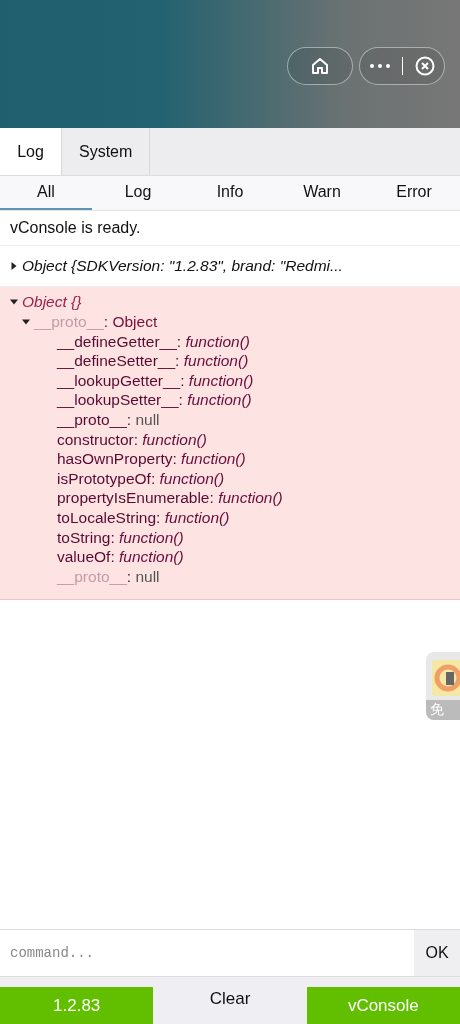 This screenshot has height=1024, width=460. Describe the element at coordinates (96, 322) in the screenshot. I see `property-line: __proto__: Object` at that location.